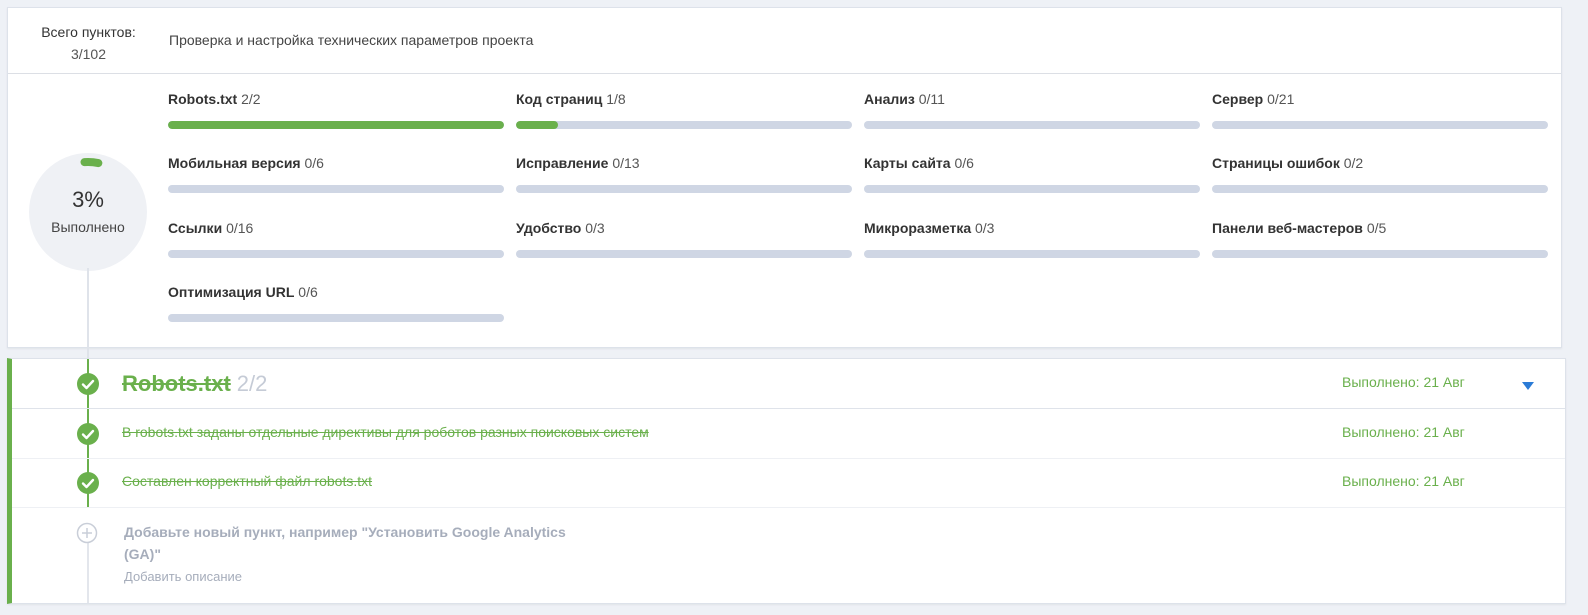 The image size is (1588, 615). Describe the element at coordinates (88, 227) in the screenshot. I see `progress-label: Выполнено` at that location.